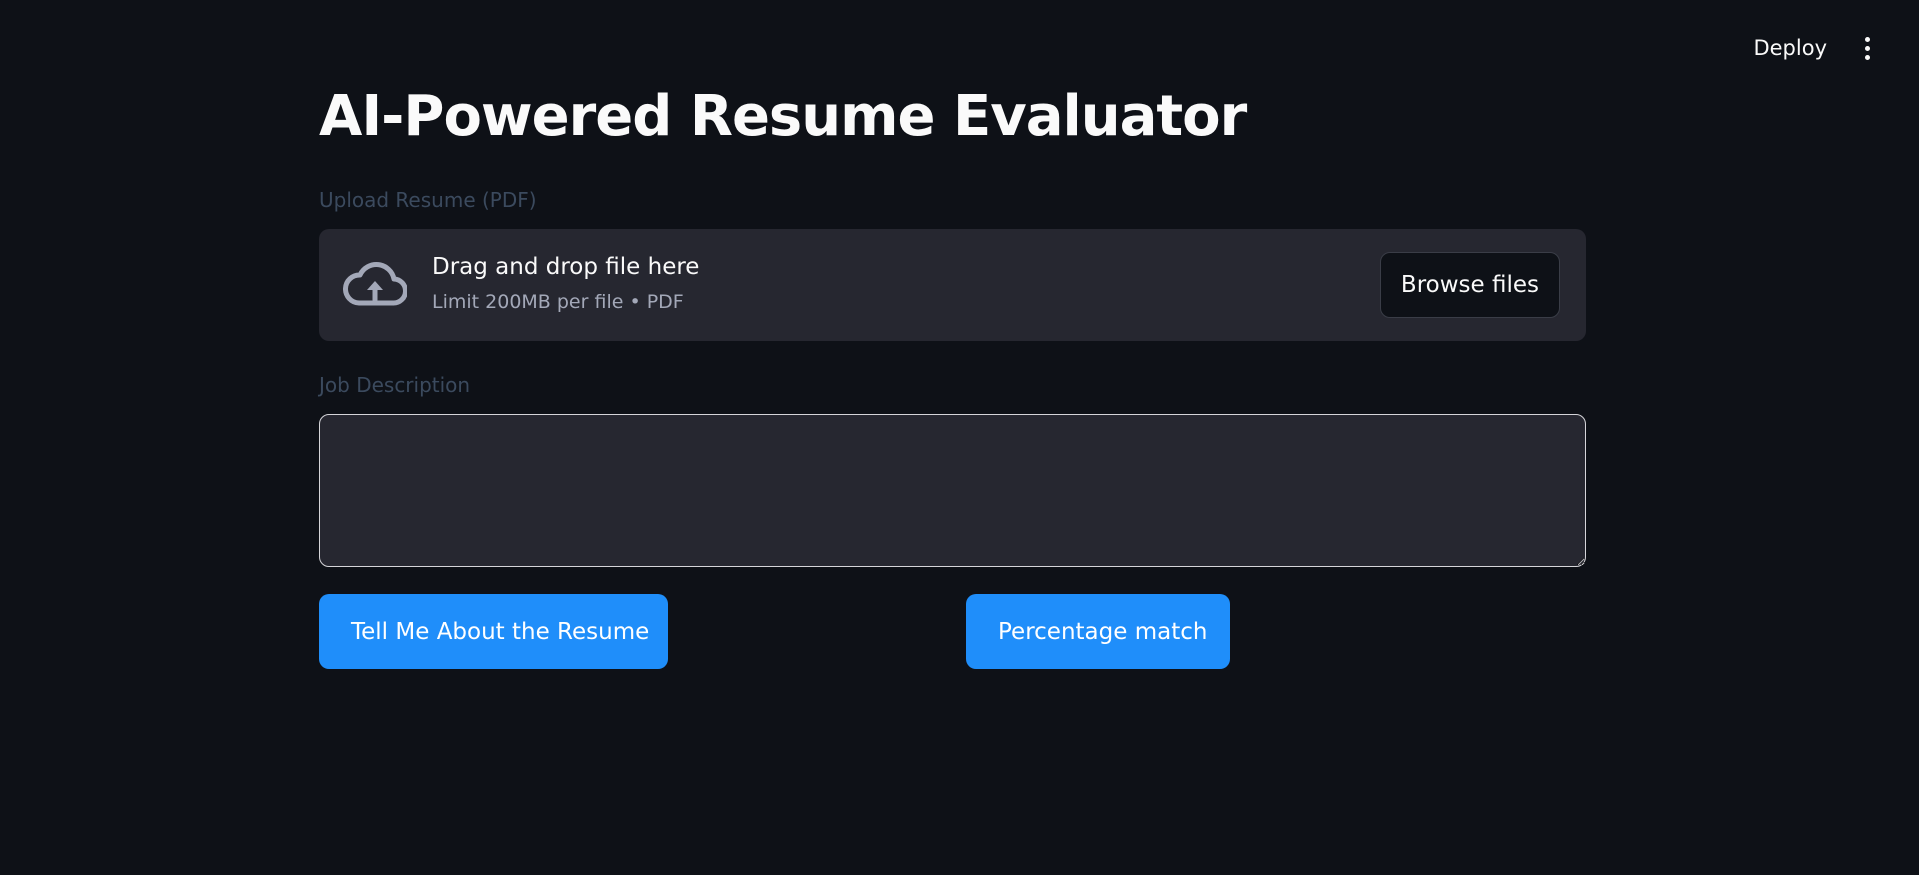 This screenshot has width=1919, height=875. What do you see at coordinates (566, 267) in the screenshot?
I see `dropzone-instruction: Drag and drop file here` at bounding box center [566, 267].